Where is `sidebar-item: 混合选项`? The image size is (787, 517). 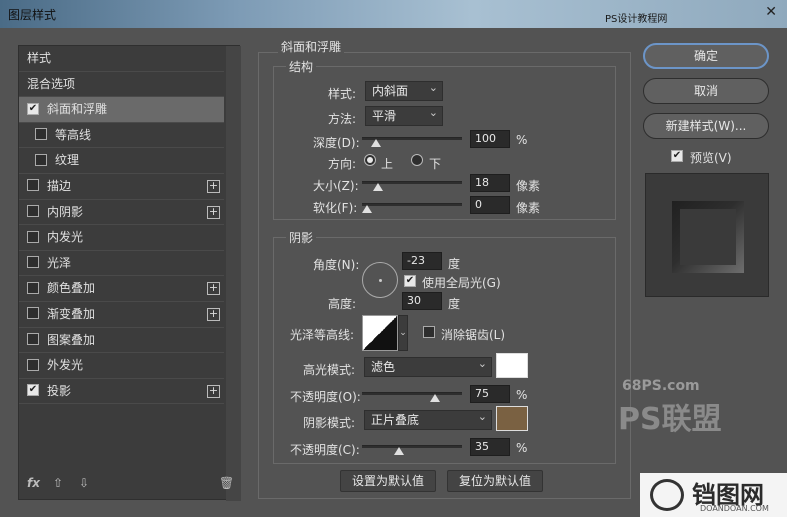
sidebar-item: 混合选项 is located at coordinates (121, 85).